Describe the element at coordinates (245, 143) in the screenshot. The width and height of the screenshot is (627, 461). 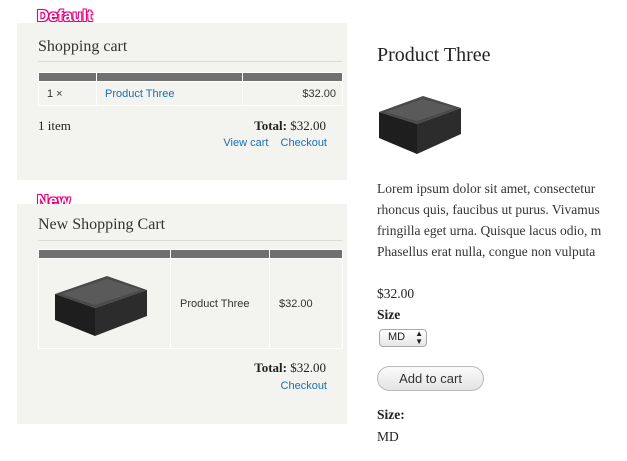
I see `view-cart-link: View cart` at that location.